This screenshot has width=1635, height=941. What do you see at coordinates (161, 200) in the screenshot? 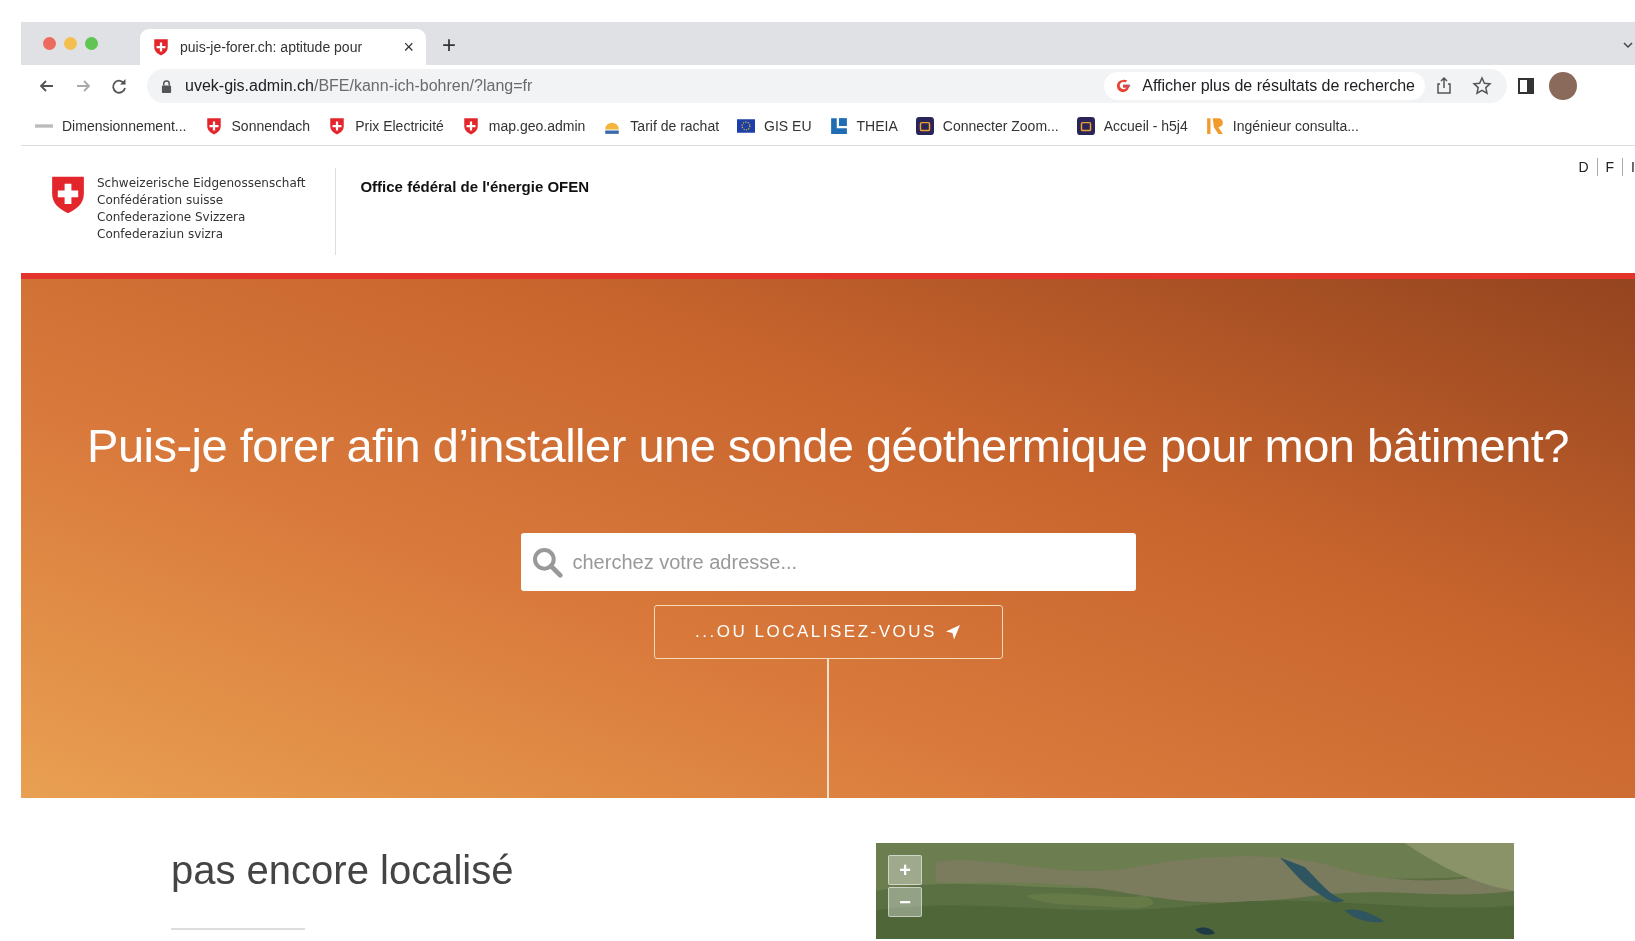
I see `federation-name: Confédération suisse` at bounding box center [161, 200].